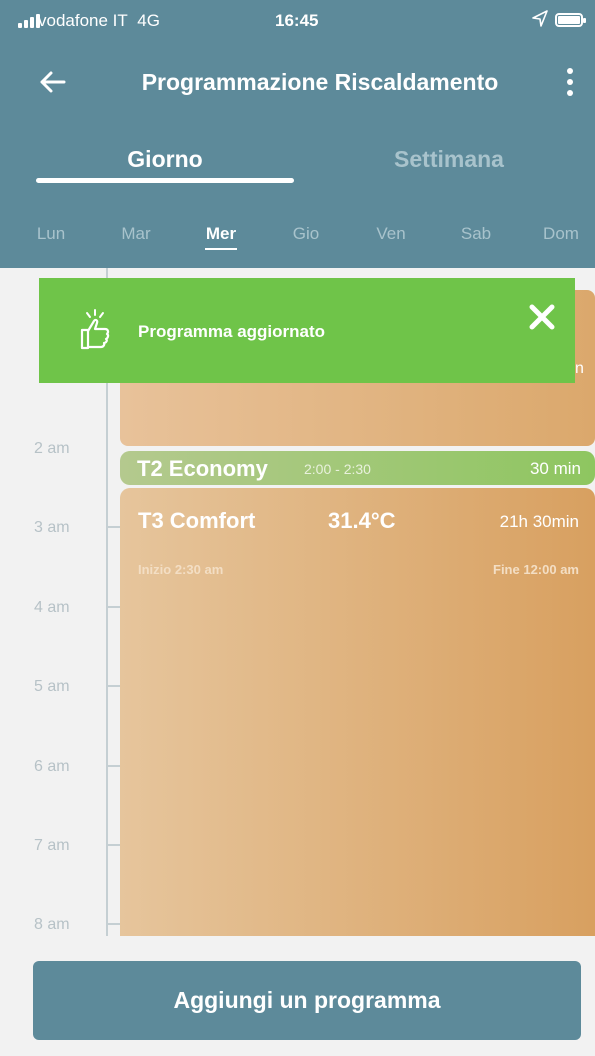 The image size is (595, 1056). What do you see at coordinates (570, 20) in the screenshot?
I see `battery-icon` at bounding box center [570, 20].